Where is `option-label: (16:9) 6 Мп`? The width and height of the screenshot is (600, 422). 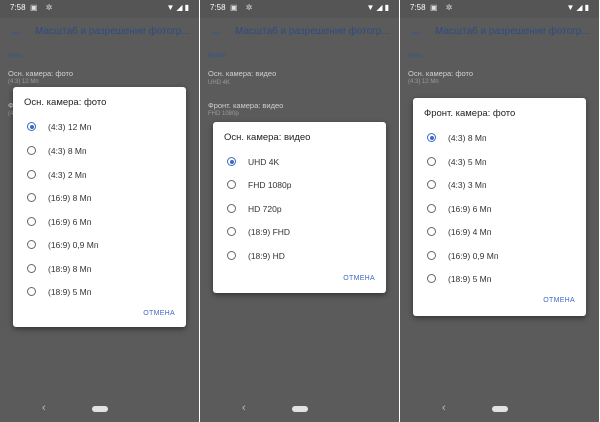 option-label: (16:9) 6 Мп is located at coordinates (470, 209).